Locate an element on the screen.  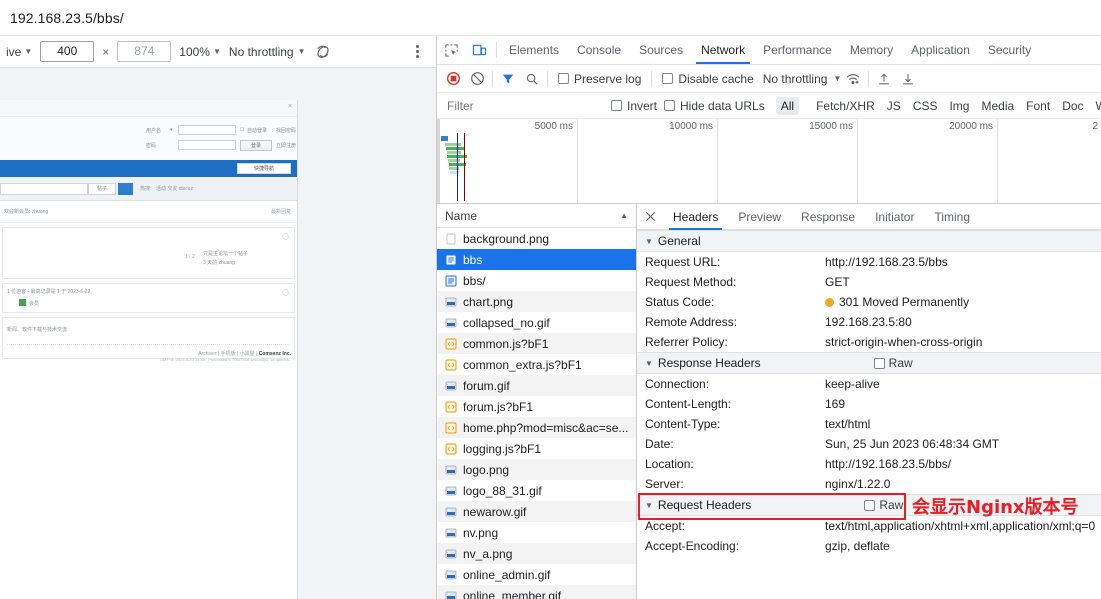
device-toolbar-more-options is located at coordinates (420, 51).